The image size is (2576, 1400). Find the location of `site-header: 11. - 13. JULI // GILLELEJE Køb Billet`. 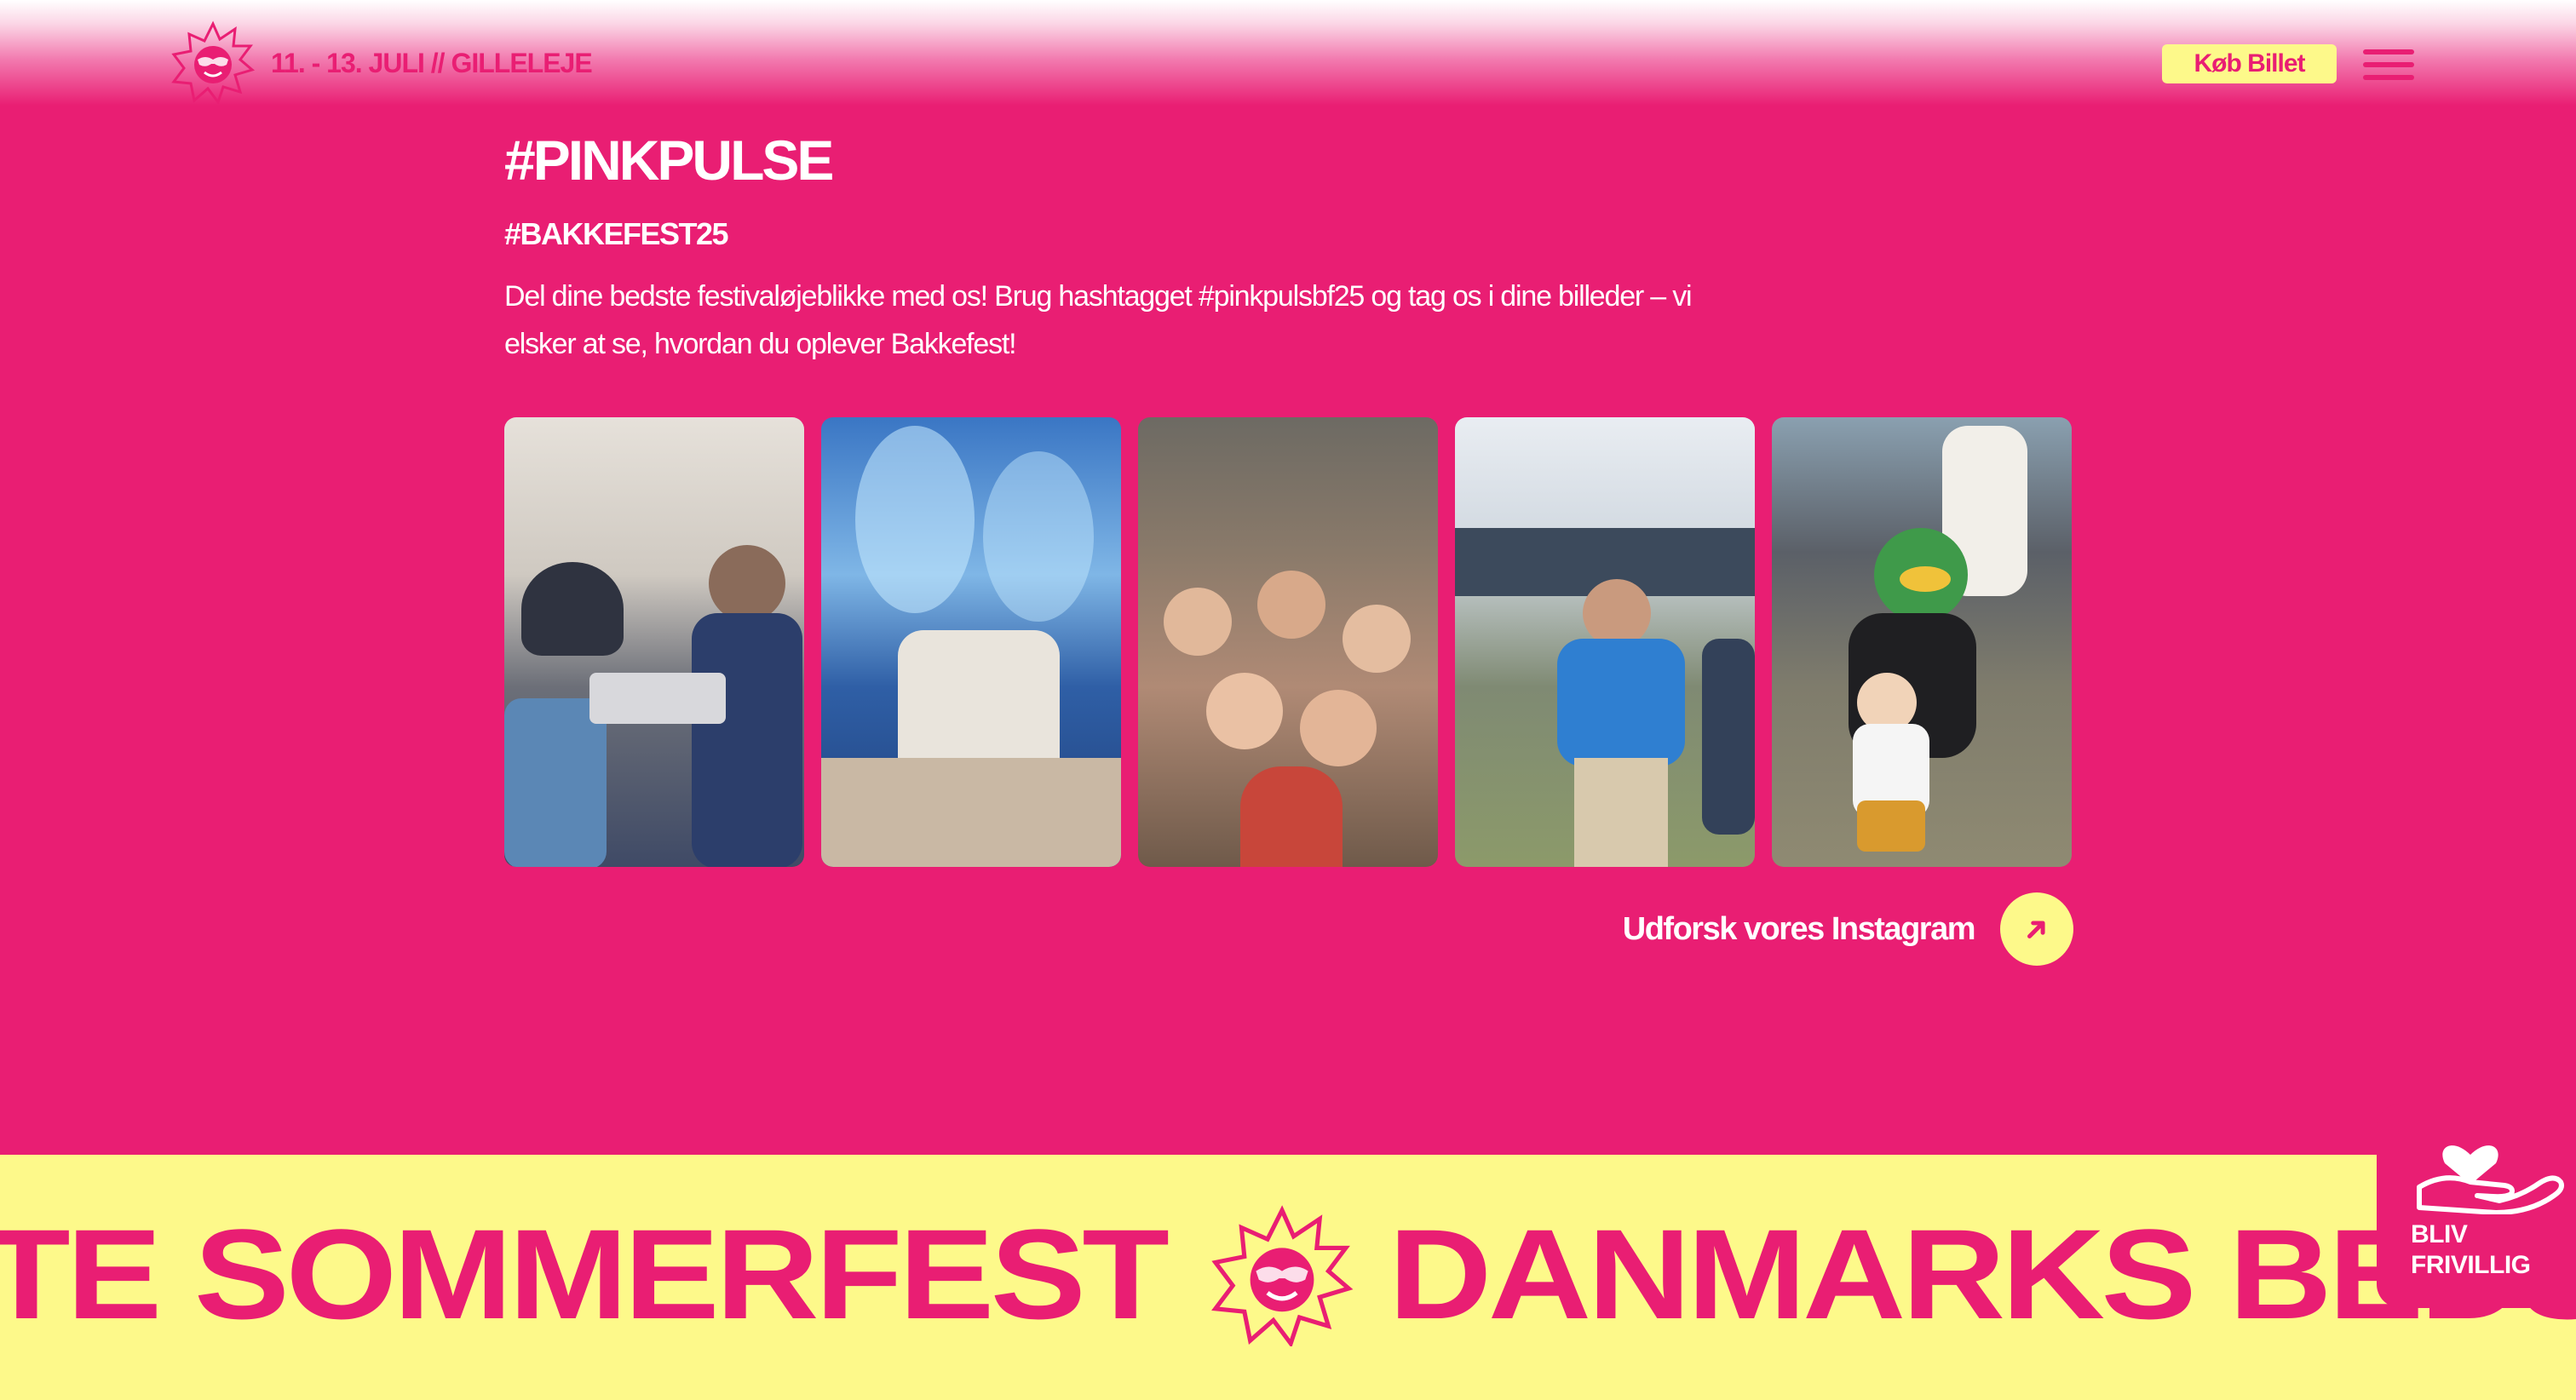

site-header: 11. - 13. JULI // GILLELEJE Køb Billet is located at coordinates (1288, 66).